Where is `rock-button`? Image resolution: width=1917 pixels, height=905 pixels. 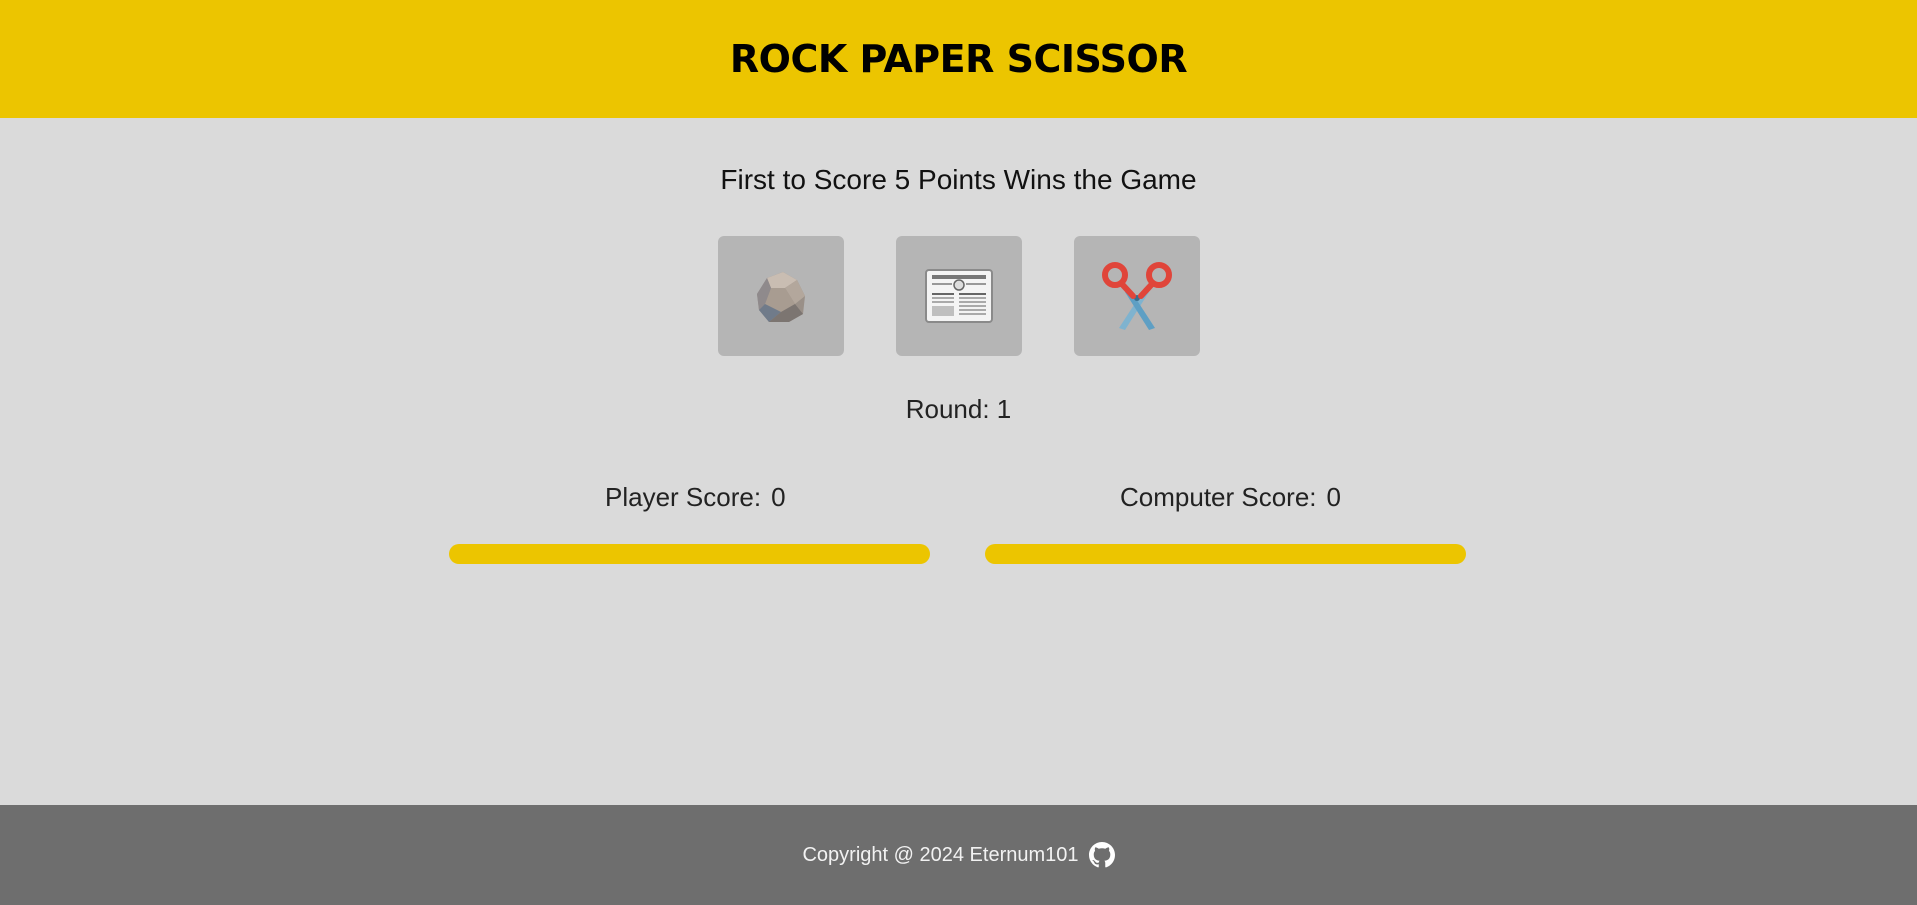
rock-button is located at coordinates (780, 296).